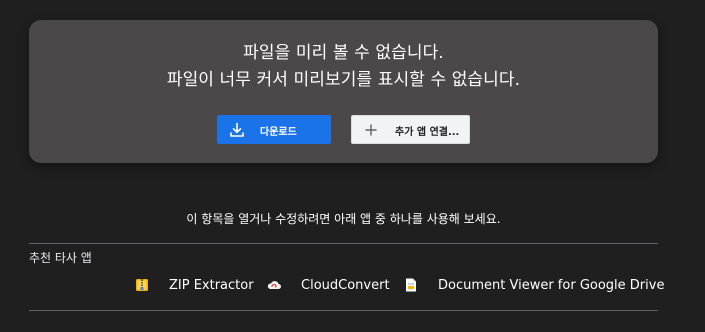 The width and height of the screenshot is (705, 332). I want to click on app-document-viewer: Document Viewer for Google Drive, so click(533, 285).